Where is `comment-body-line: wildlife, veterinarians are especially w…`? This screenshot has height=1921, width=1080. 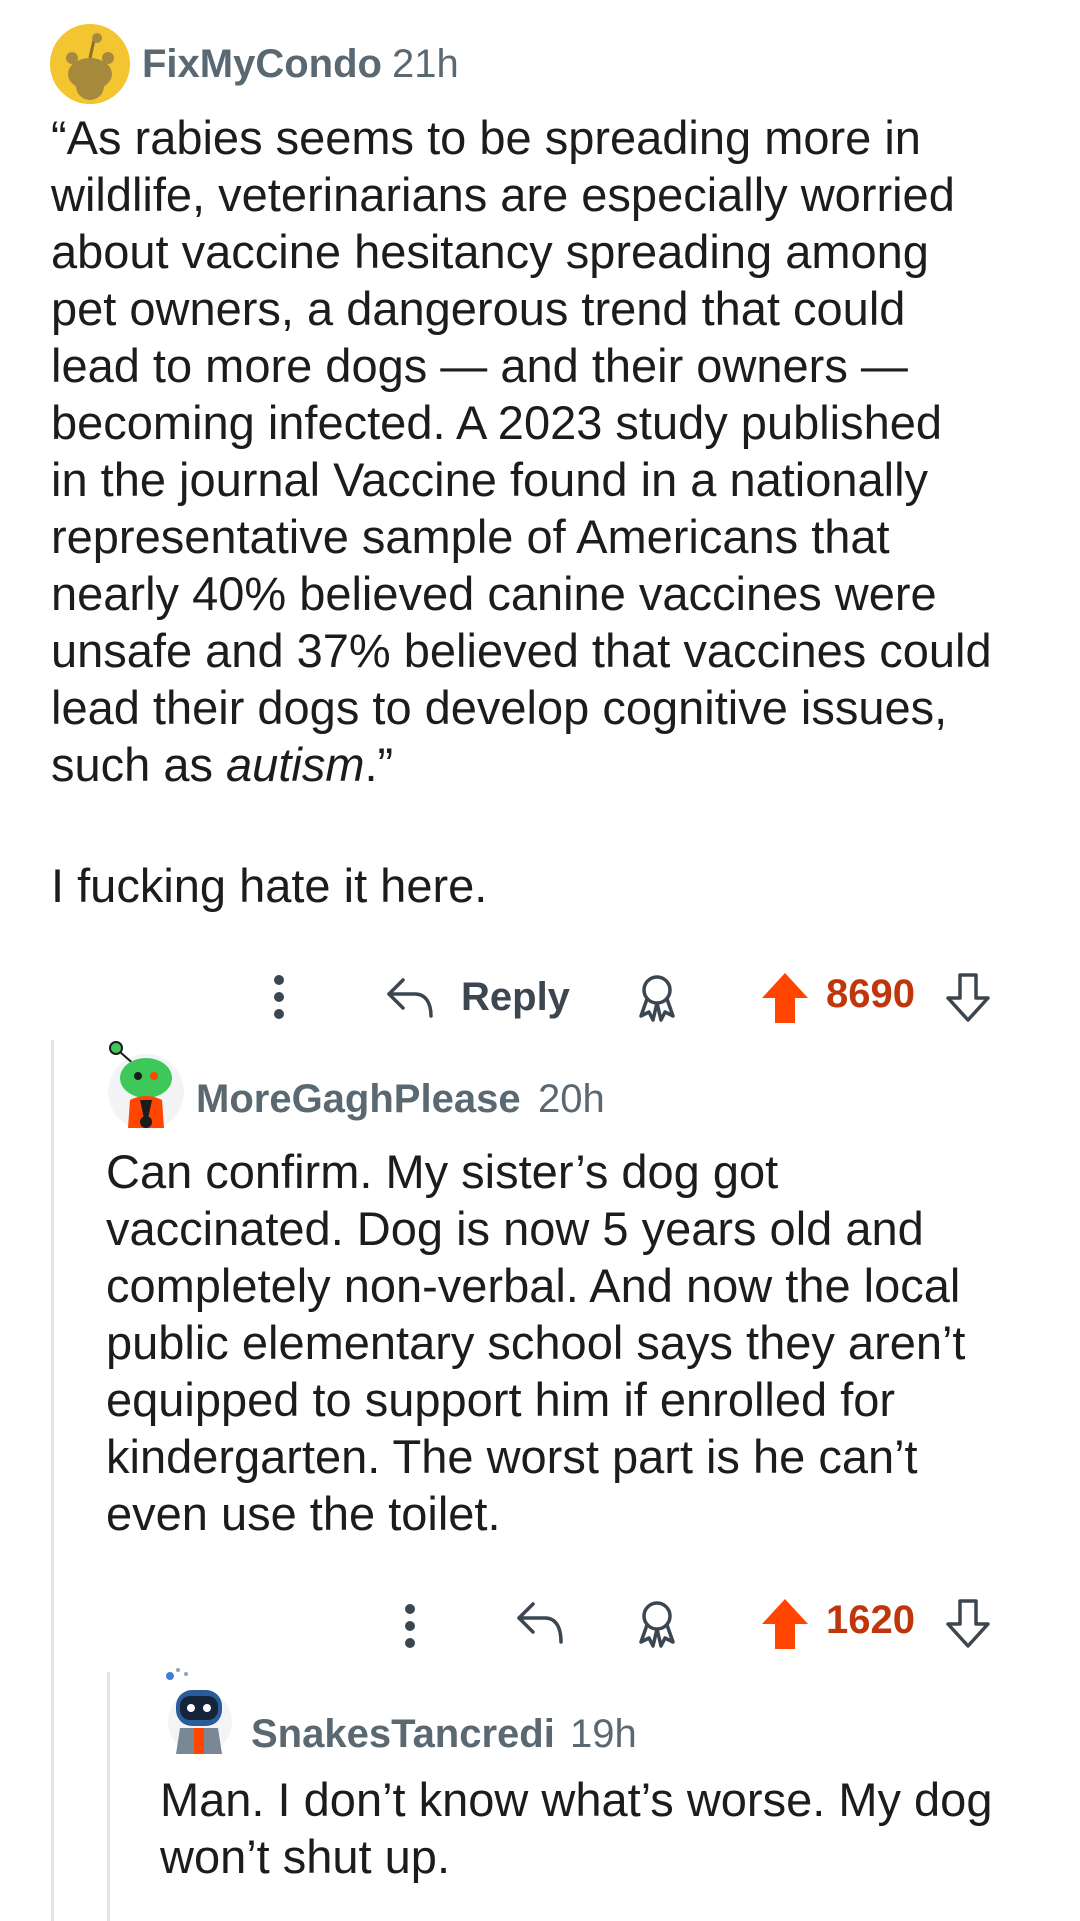 comment-body-line: wildlife, veterinarians are especially w… is located at coordinates (503, 194).